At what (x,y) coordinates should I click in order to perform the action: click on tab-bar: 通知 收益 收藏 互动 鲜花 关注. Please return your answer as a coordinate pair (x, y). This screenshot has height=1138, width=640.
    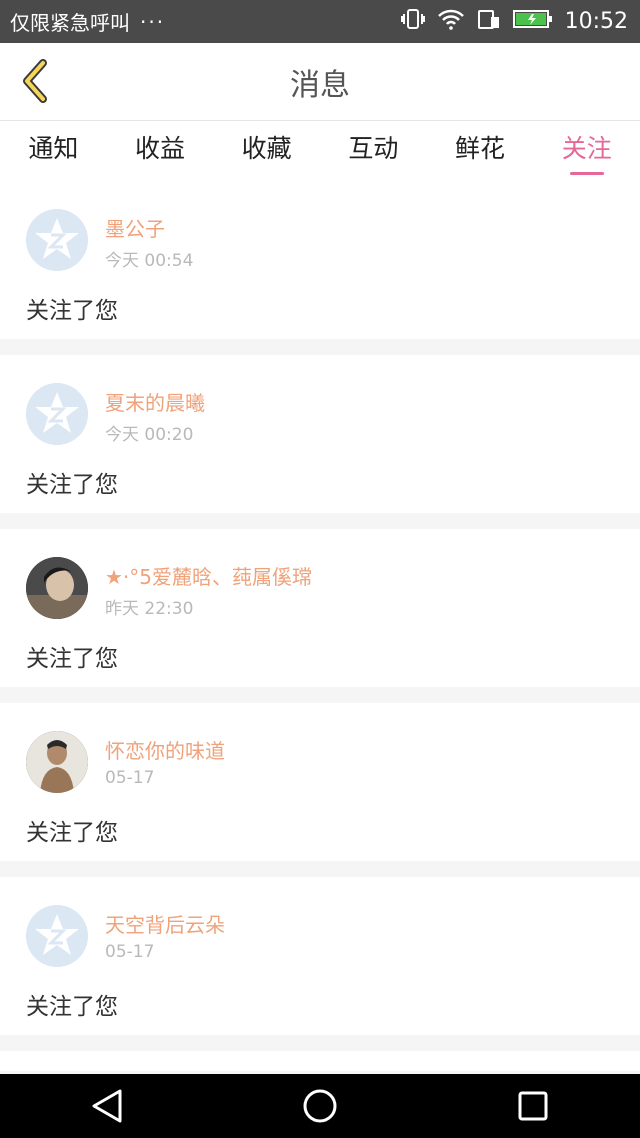
    Looking at the image, I should click on (320, 151).